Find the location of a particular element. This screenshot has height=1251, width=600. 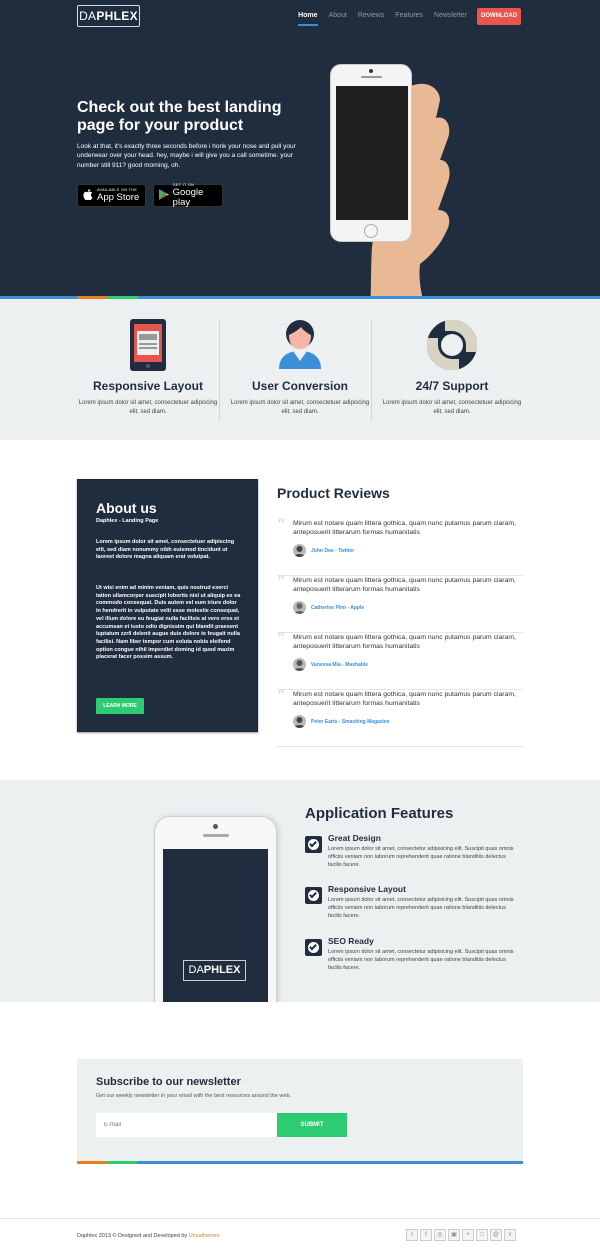

app-feature-title: Great Design is located at coordinates (354, 838).